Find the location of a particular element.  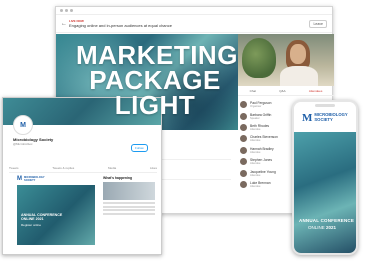

tweet-logo: M MICROBIOLOGY SOCIETY is located at coordinates (56, 179).